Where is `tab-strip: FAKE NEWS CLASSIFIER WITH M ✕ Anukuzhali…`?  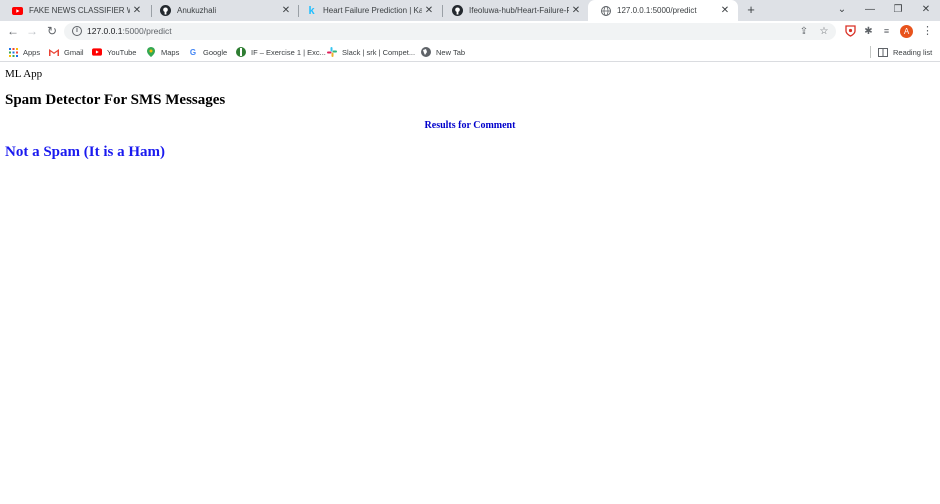 tab-strip: FAKE NEWS CLASSIFIER WITH M ✕ Anukuzhali… is located at coordinates (470, 10).